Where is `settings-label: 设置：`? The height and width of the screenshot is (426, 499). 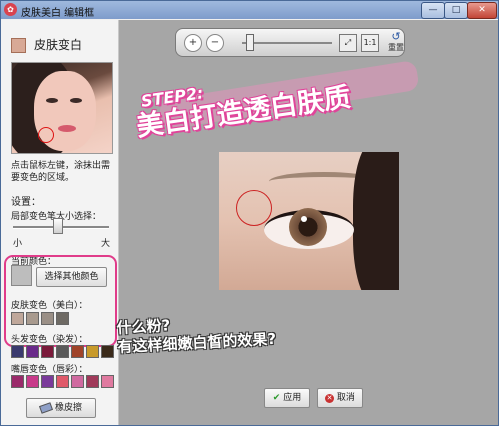
settings-label: 设置： is located at coordinates (26, 202).